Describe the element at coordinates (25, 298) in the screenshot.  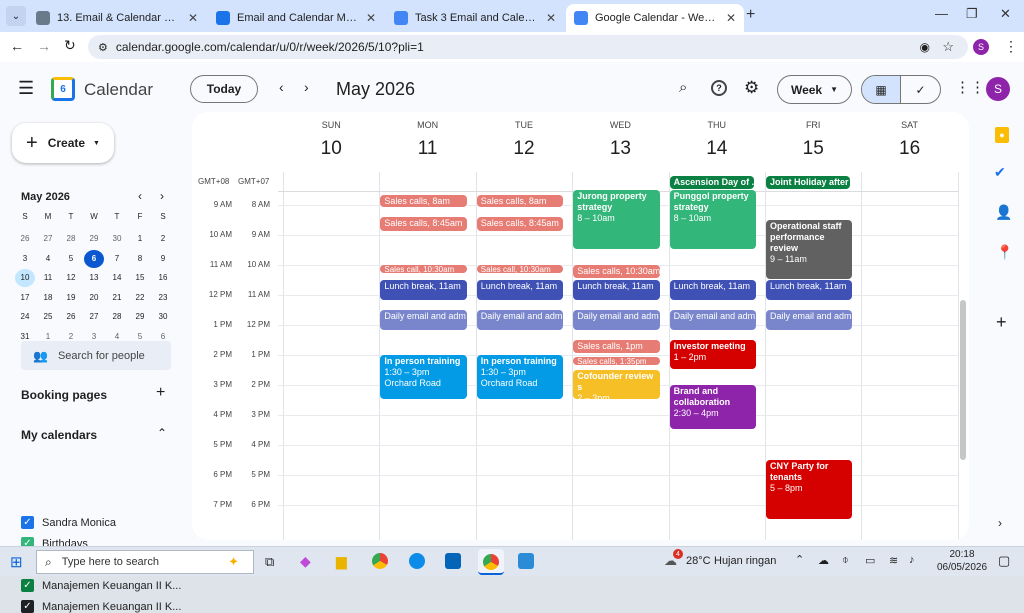
I see `mini-day: 17` at that location.